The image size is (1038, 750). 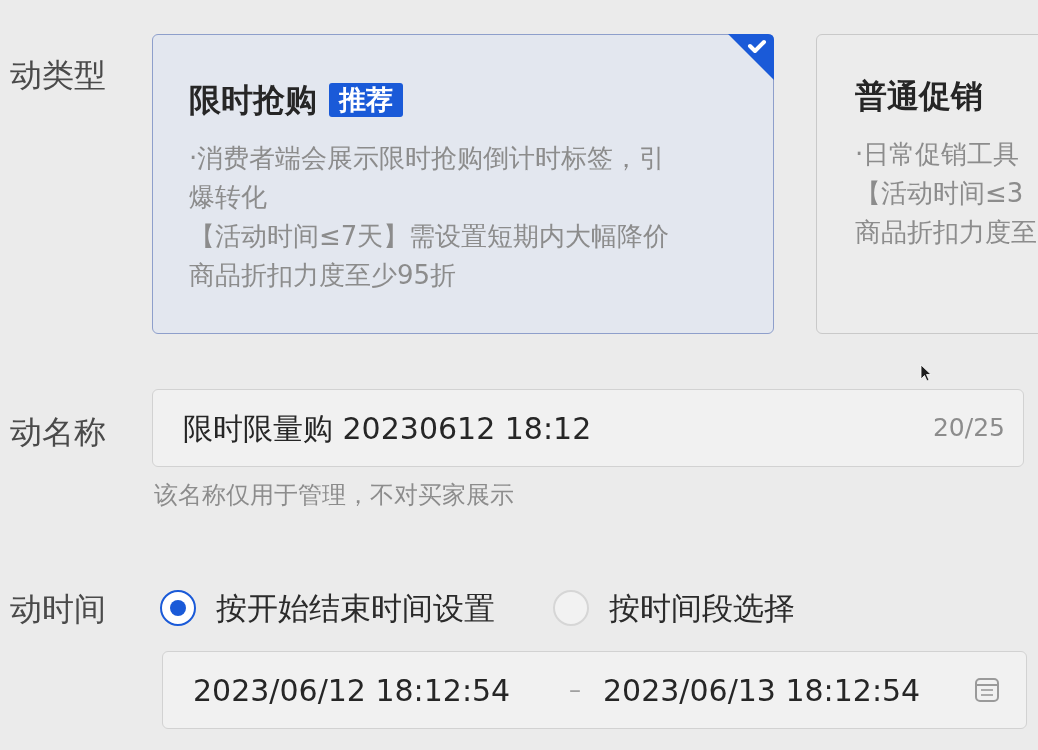 What do you see at coordinates (323, 275) in the screenshot?
I see `card-description: 商品折扣力度至少95折` at bounding box center [323, 275].